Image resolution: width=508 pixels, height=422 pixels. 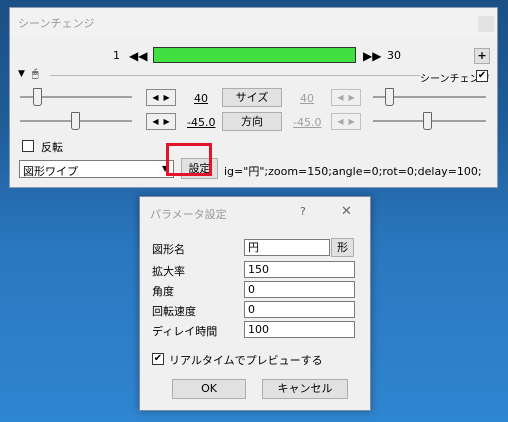 What do you see at coordinates (168, 271) in the screenshot?
I see `zoom-label: 拡大率` at bounding box center [168, 271].